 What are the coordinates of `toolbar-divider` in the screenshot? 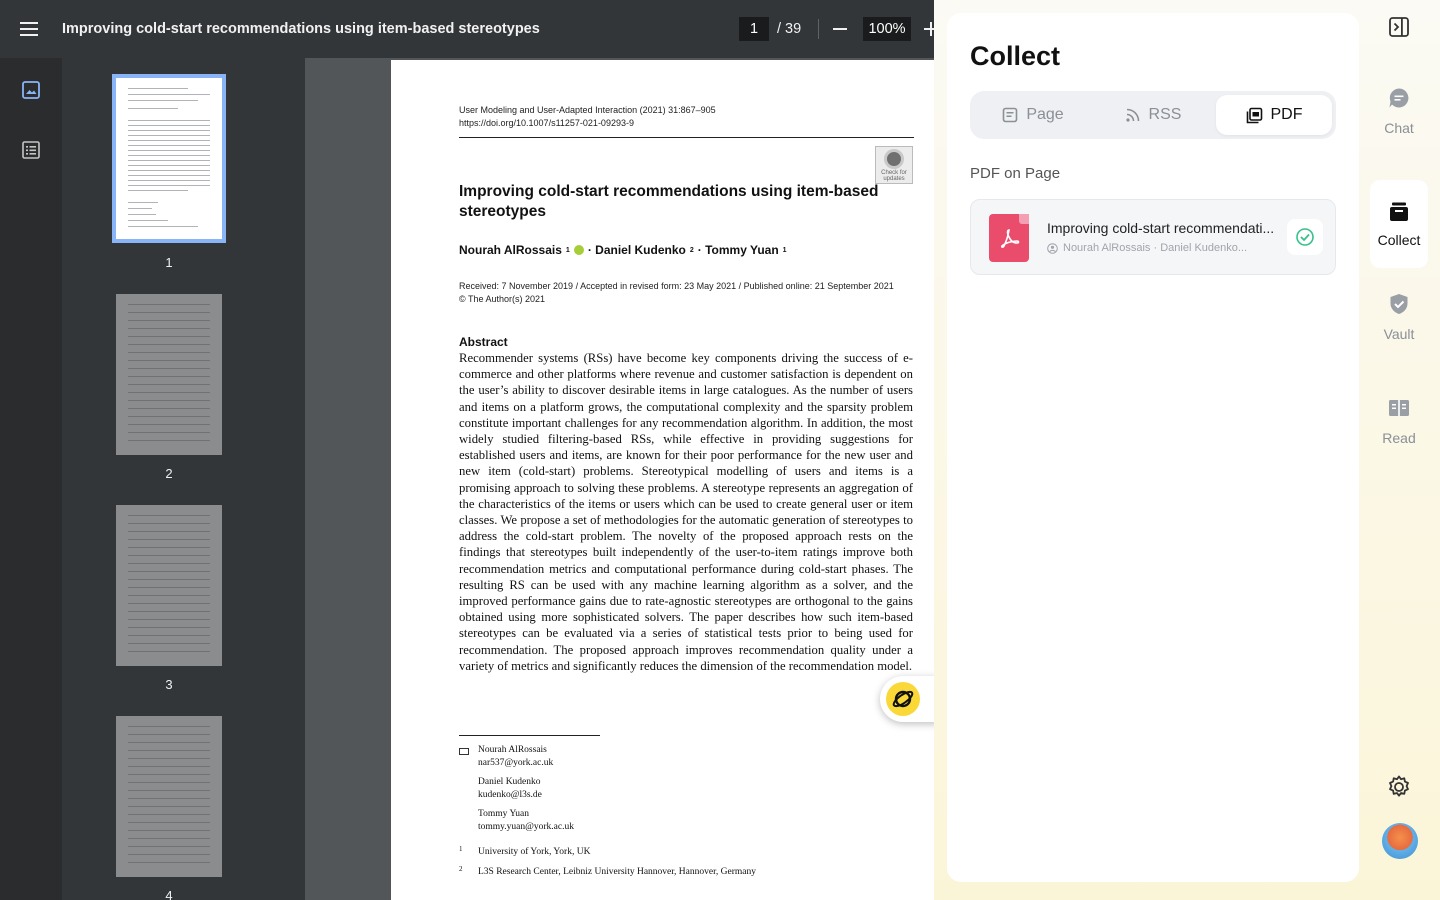 It's located at (818, 29).